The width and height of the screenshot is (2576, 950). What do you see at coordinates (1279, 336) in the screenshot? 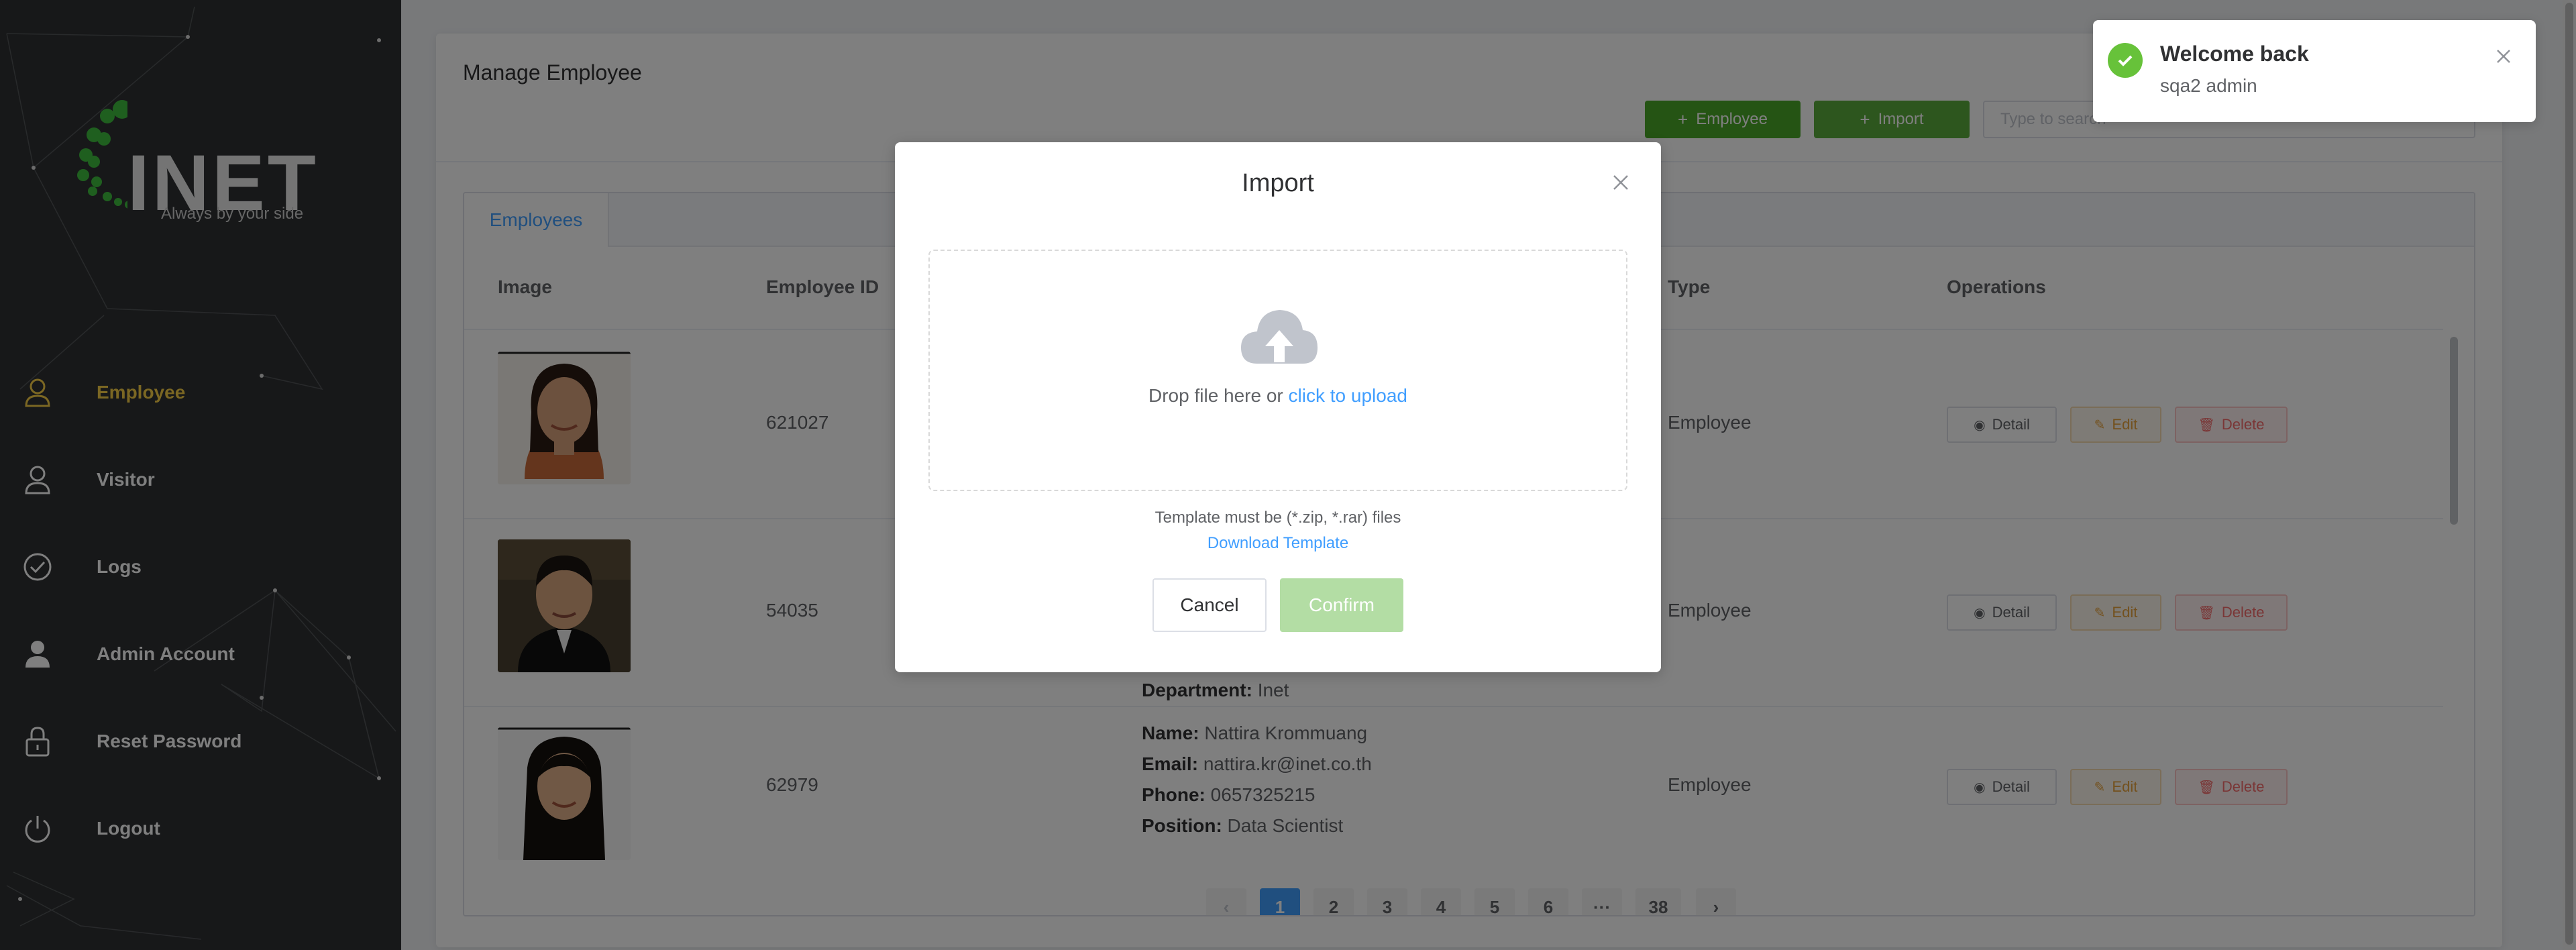
I see `upload-cloud-icon` at bounding box center [1279, 336].